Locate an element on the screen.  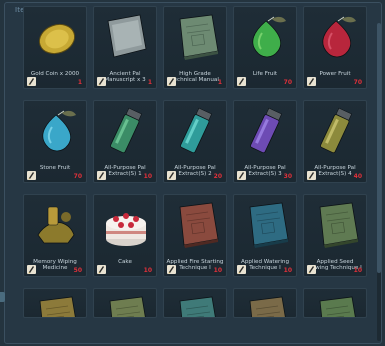
item-slot: Memory Wiping Medicine 50 is located at coordinates (55, 235).